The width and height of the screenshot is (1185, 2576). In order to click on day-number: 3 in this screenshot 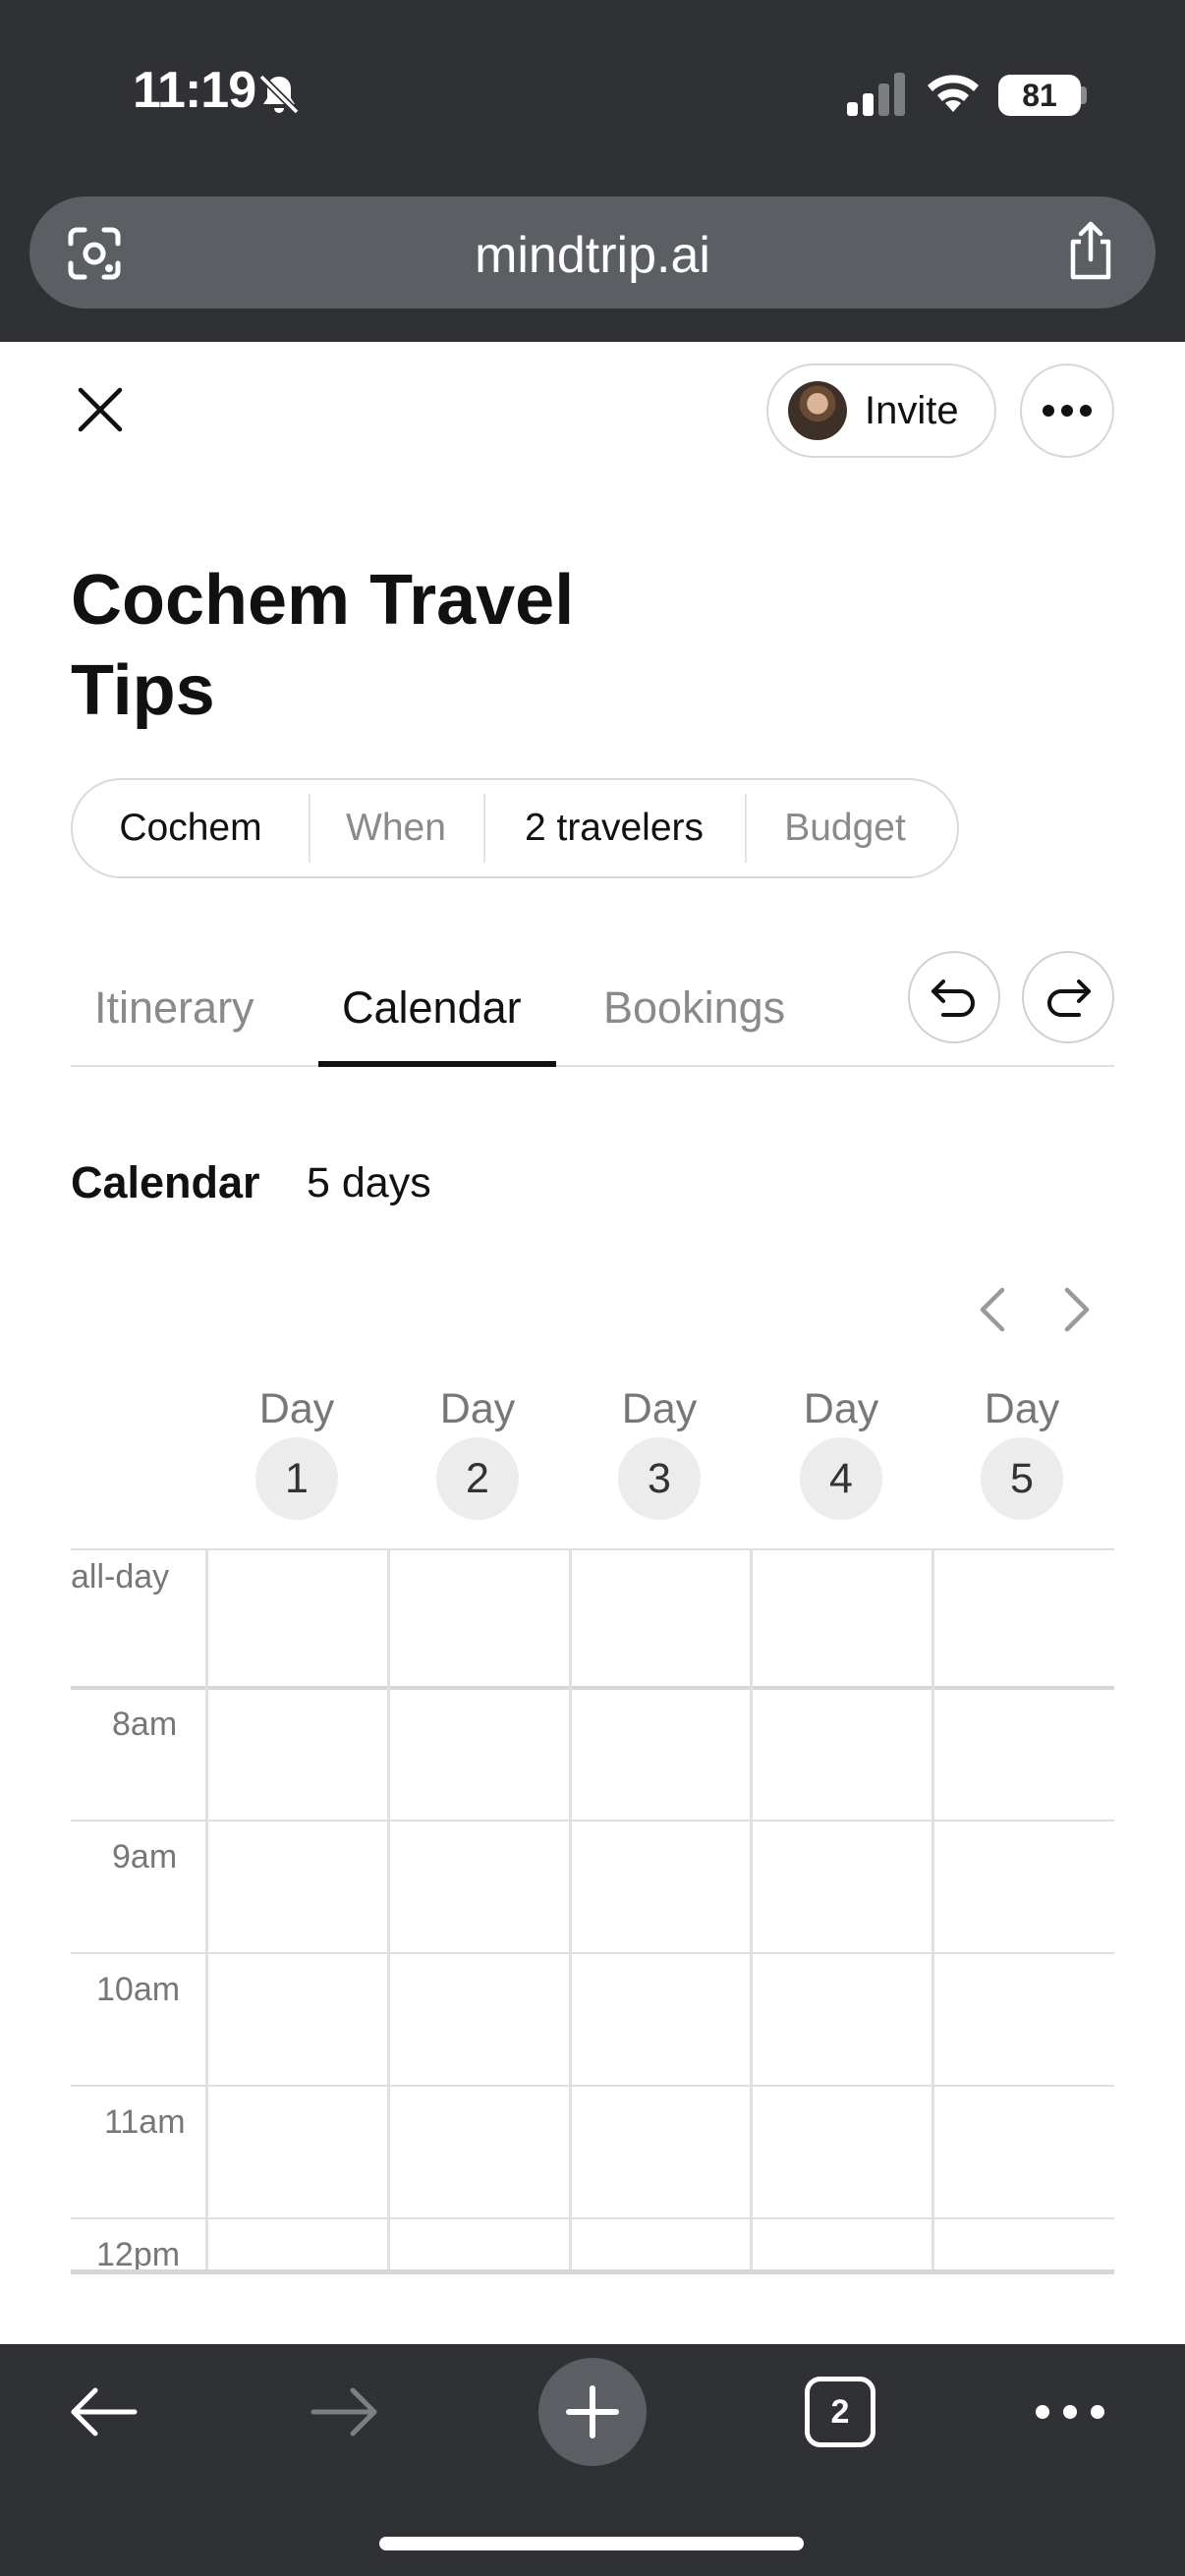, I will do `click(660, 1478)`.